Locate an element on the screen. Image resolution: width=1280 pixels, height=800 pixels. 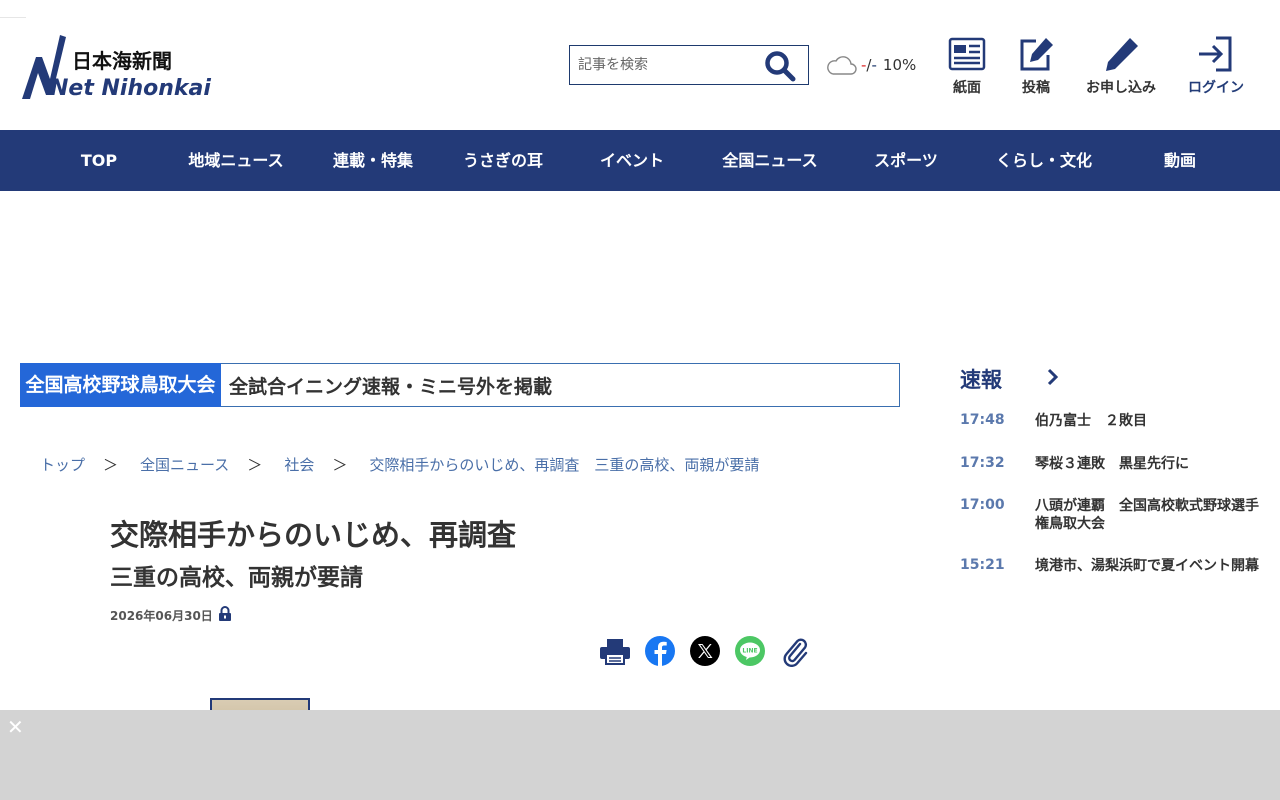
close-icon: ✕ is located at coordinates (15, 727).